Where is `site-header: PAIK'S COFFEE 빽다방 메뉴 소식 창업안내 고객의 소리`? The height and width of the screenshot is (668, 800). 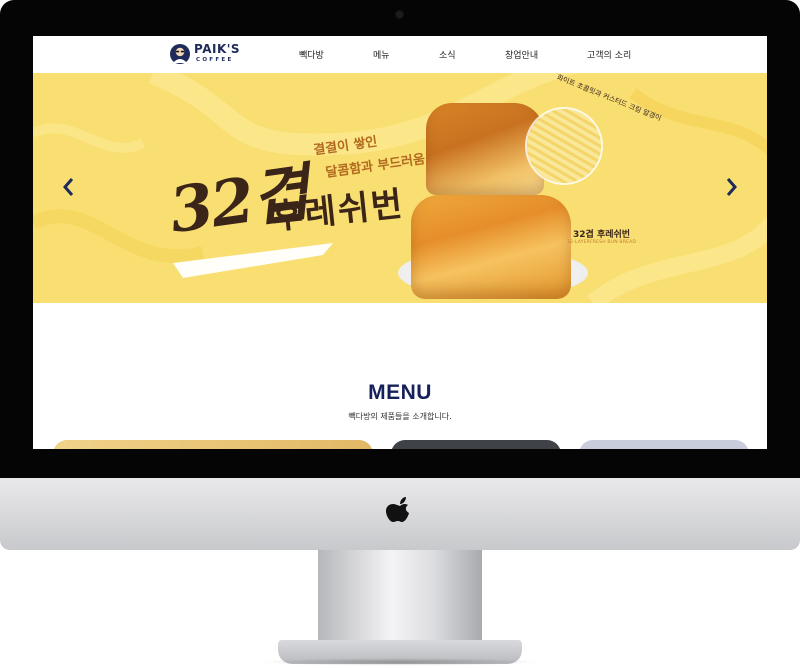 site-header: PAIK'S COFFEE 빽다방 메뉴 소식 창업안내 고객의 소리 is located at coordinates (400, 54).